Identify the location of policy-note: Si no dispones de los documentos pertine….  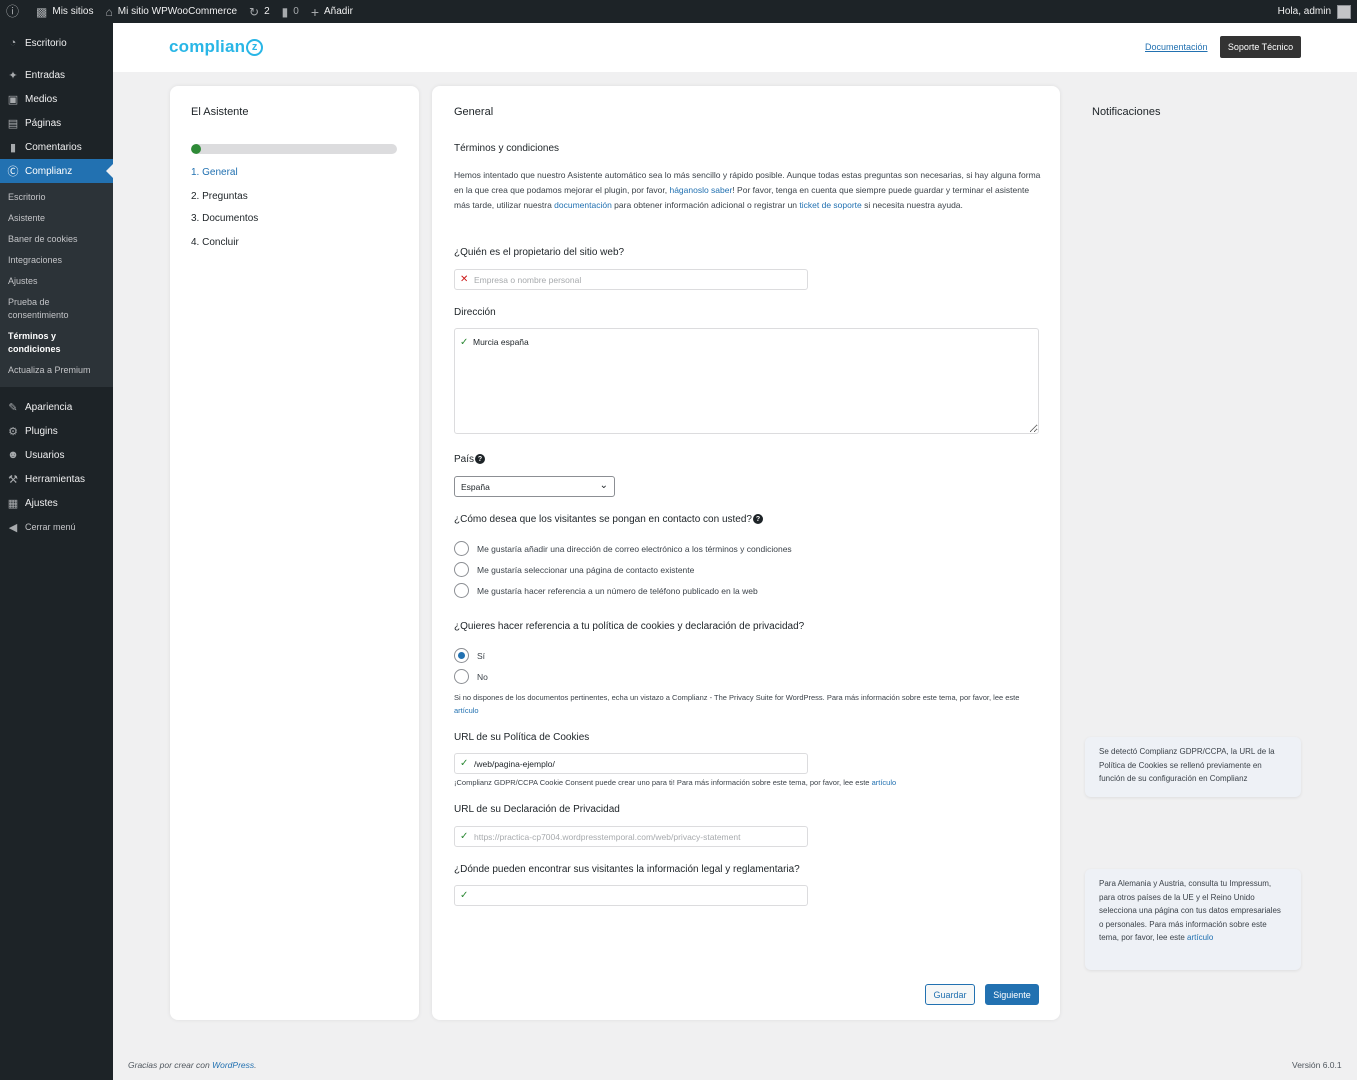
(748, 704).